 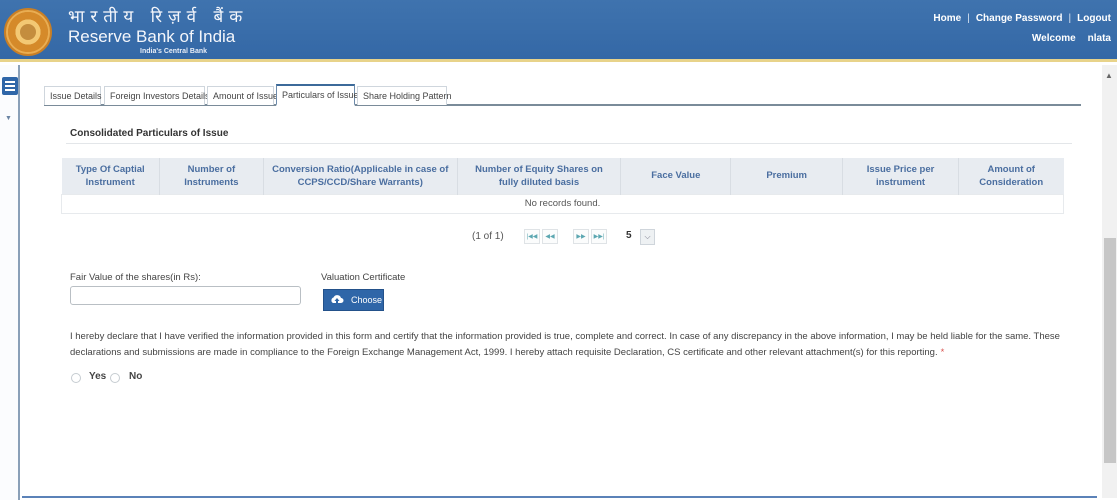 I want to click on yes-radio, so click(x=76, y=378).